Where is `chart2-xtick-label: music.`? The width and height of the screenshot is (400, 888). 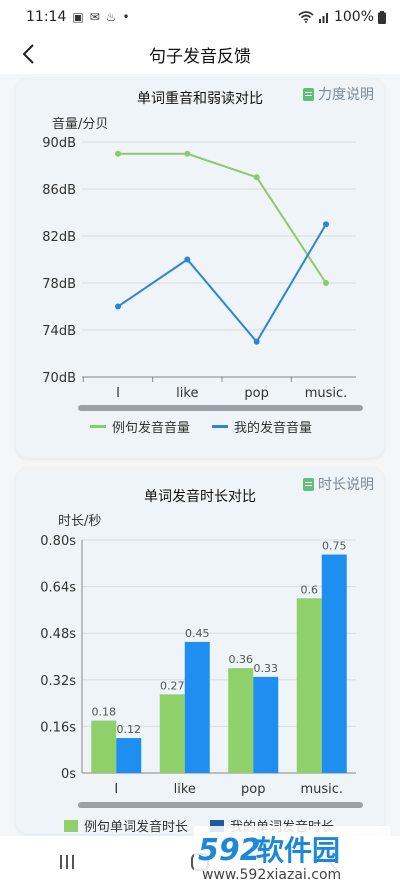
chart2-xtick-label: music. is located at coordinates (321, 789).